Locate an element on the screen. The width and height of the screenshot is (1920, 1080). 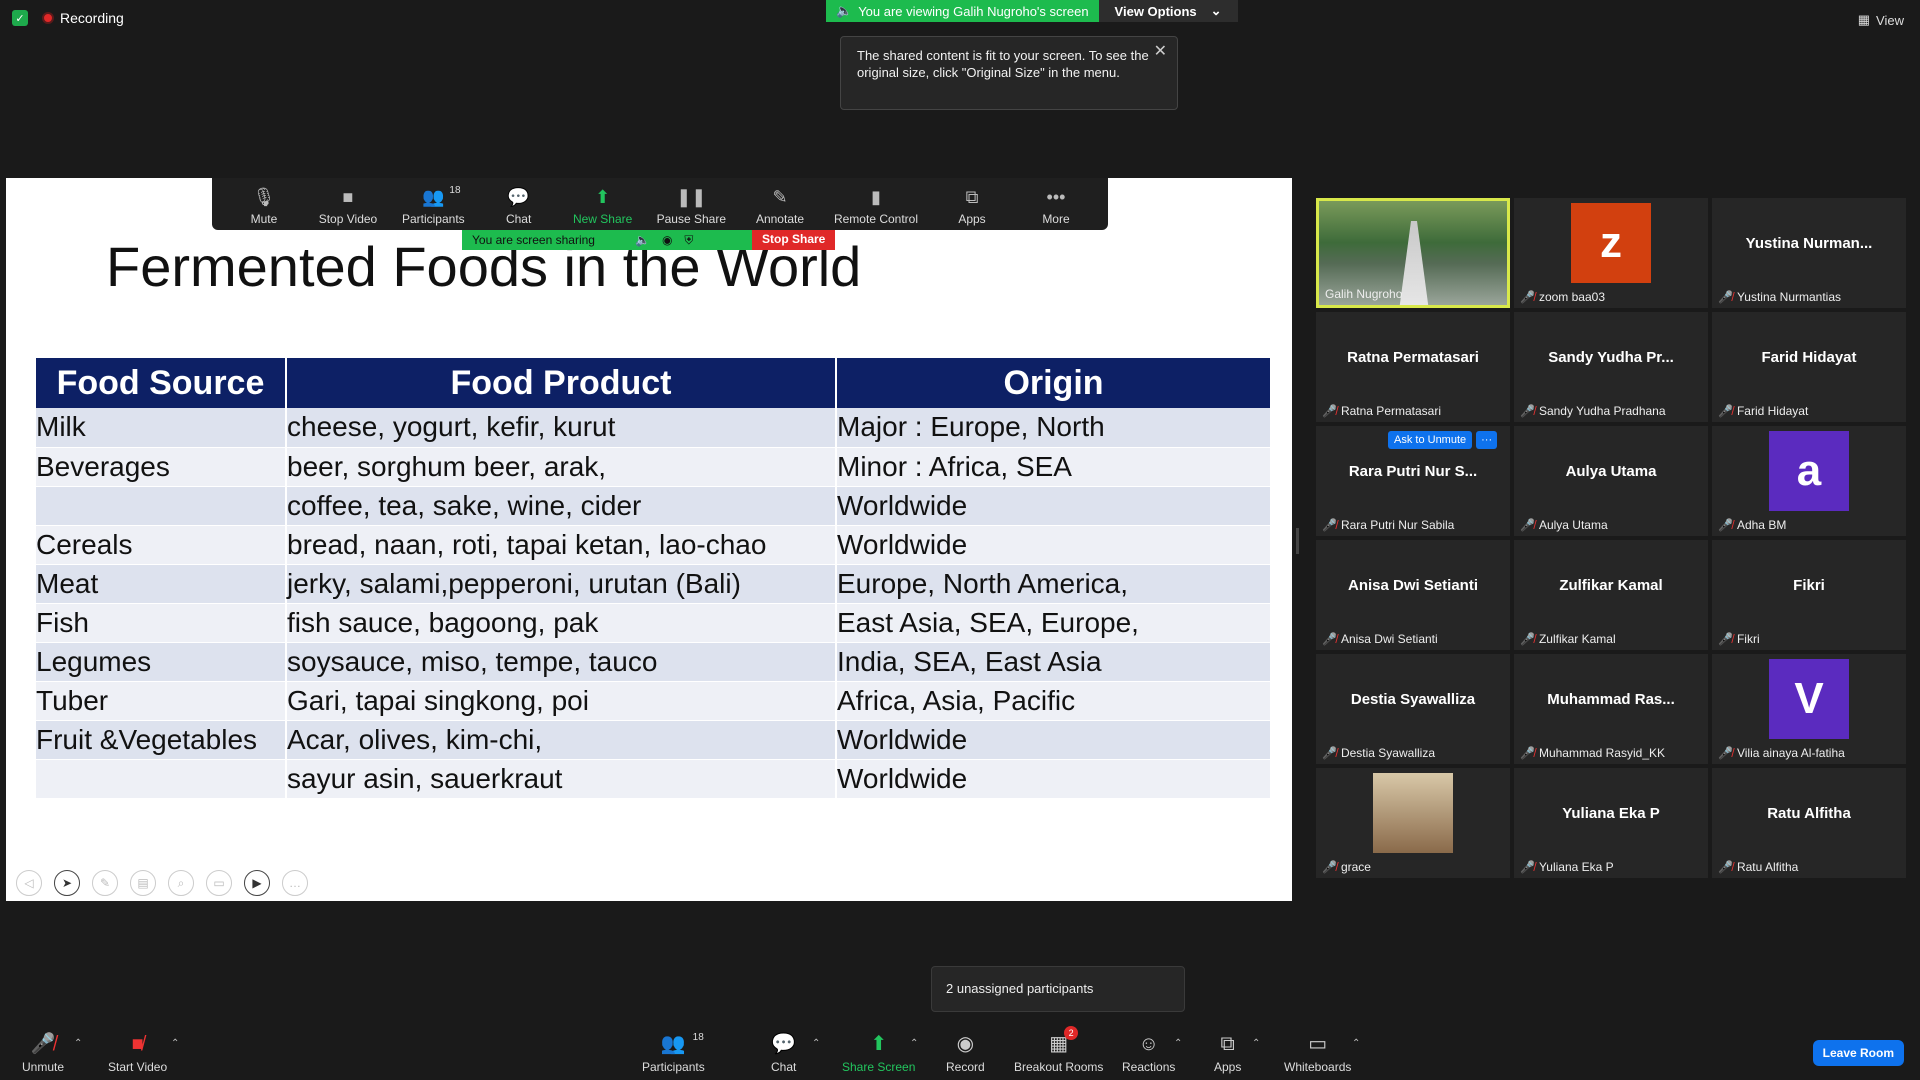
stop-share-button: Stop Share is located at coordinates (794, 240).